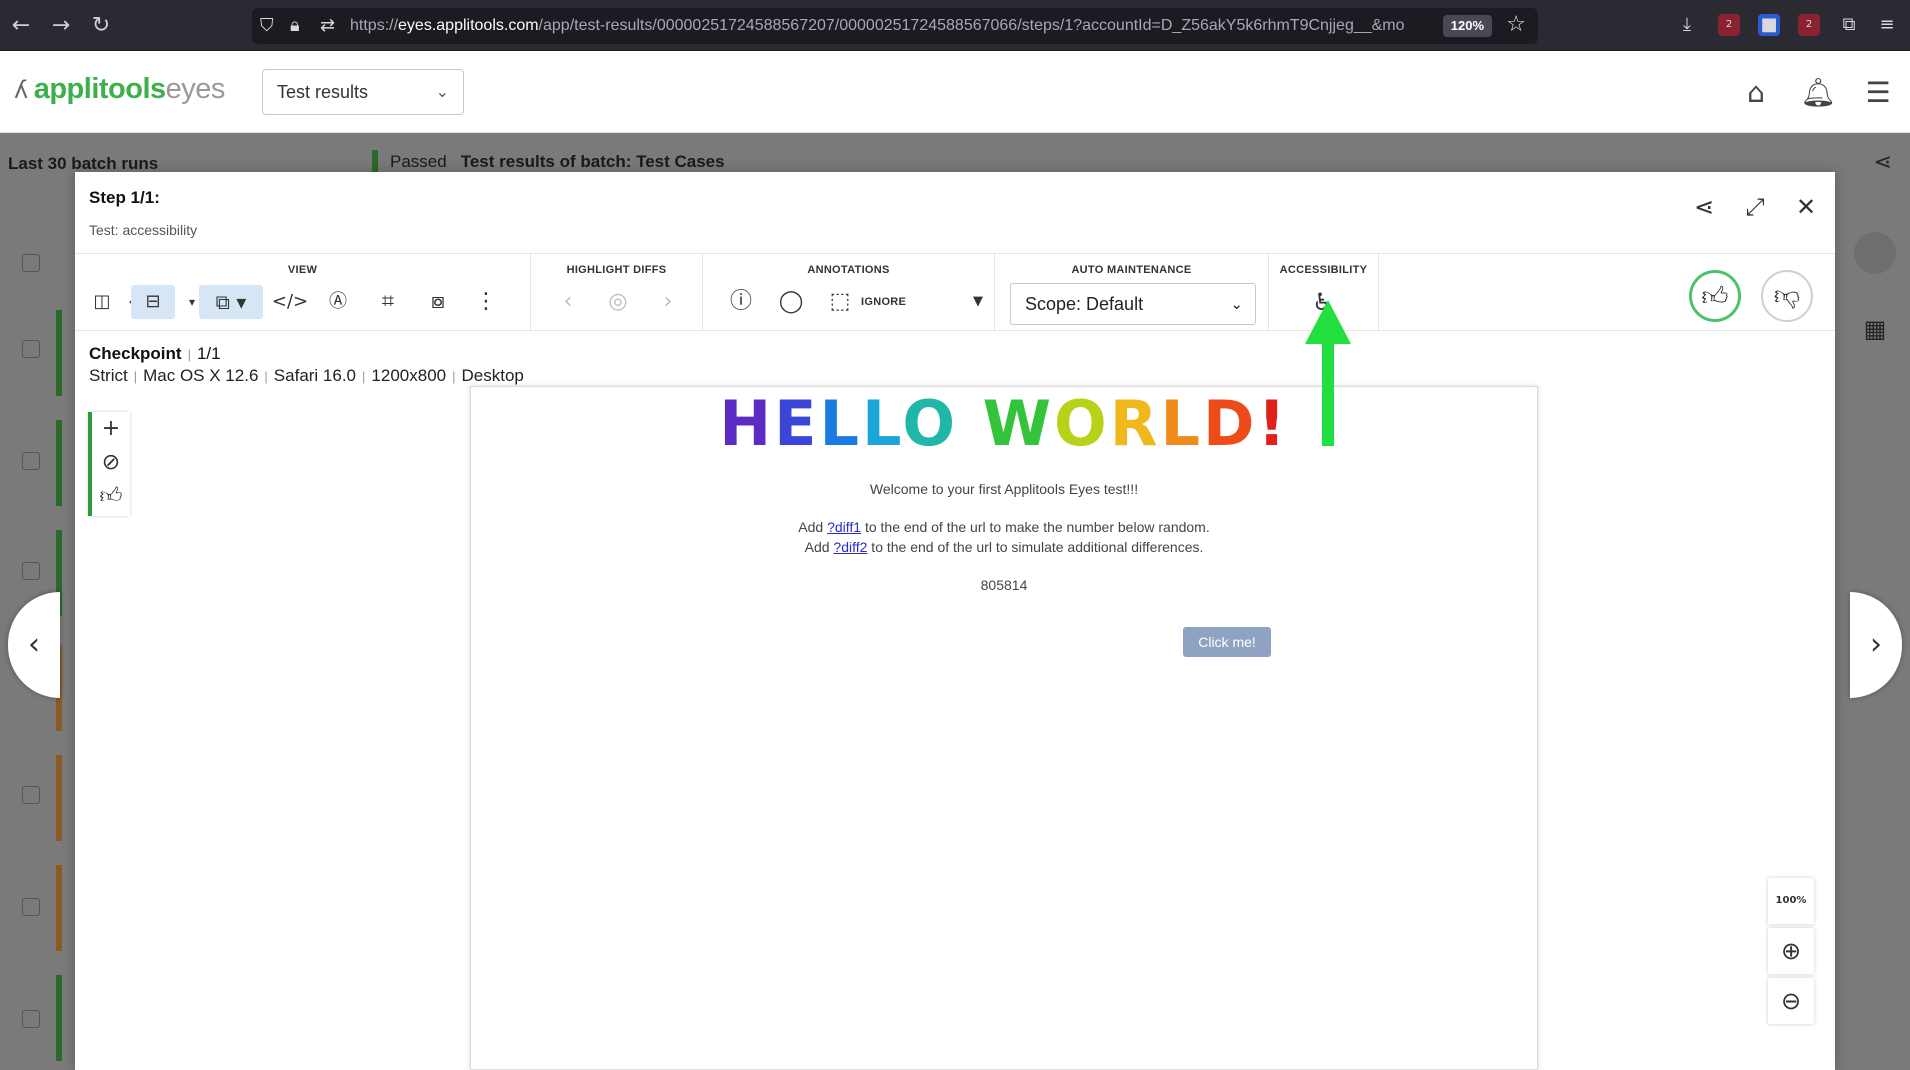  I want to click on code-view-icon: </>, so click(290, 302).